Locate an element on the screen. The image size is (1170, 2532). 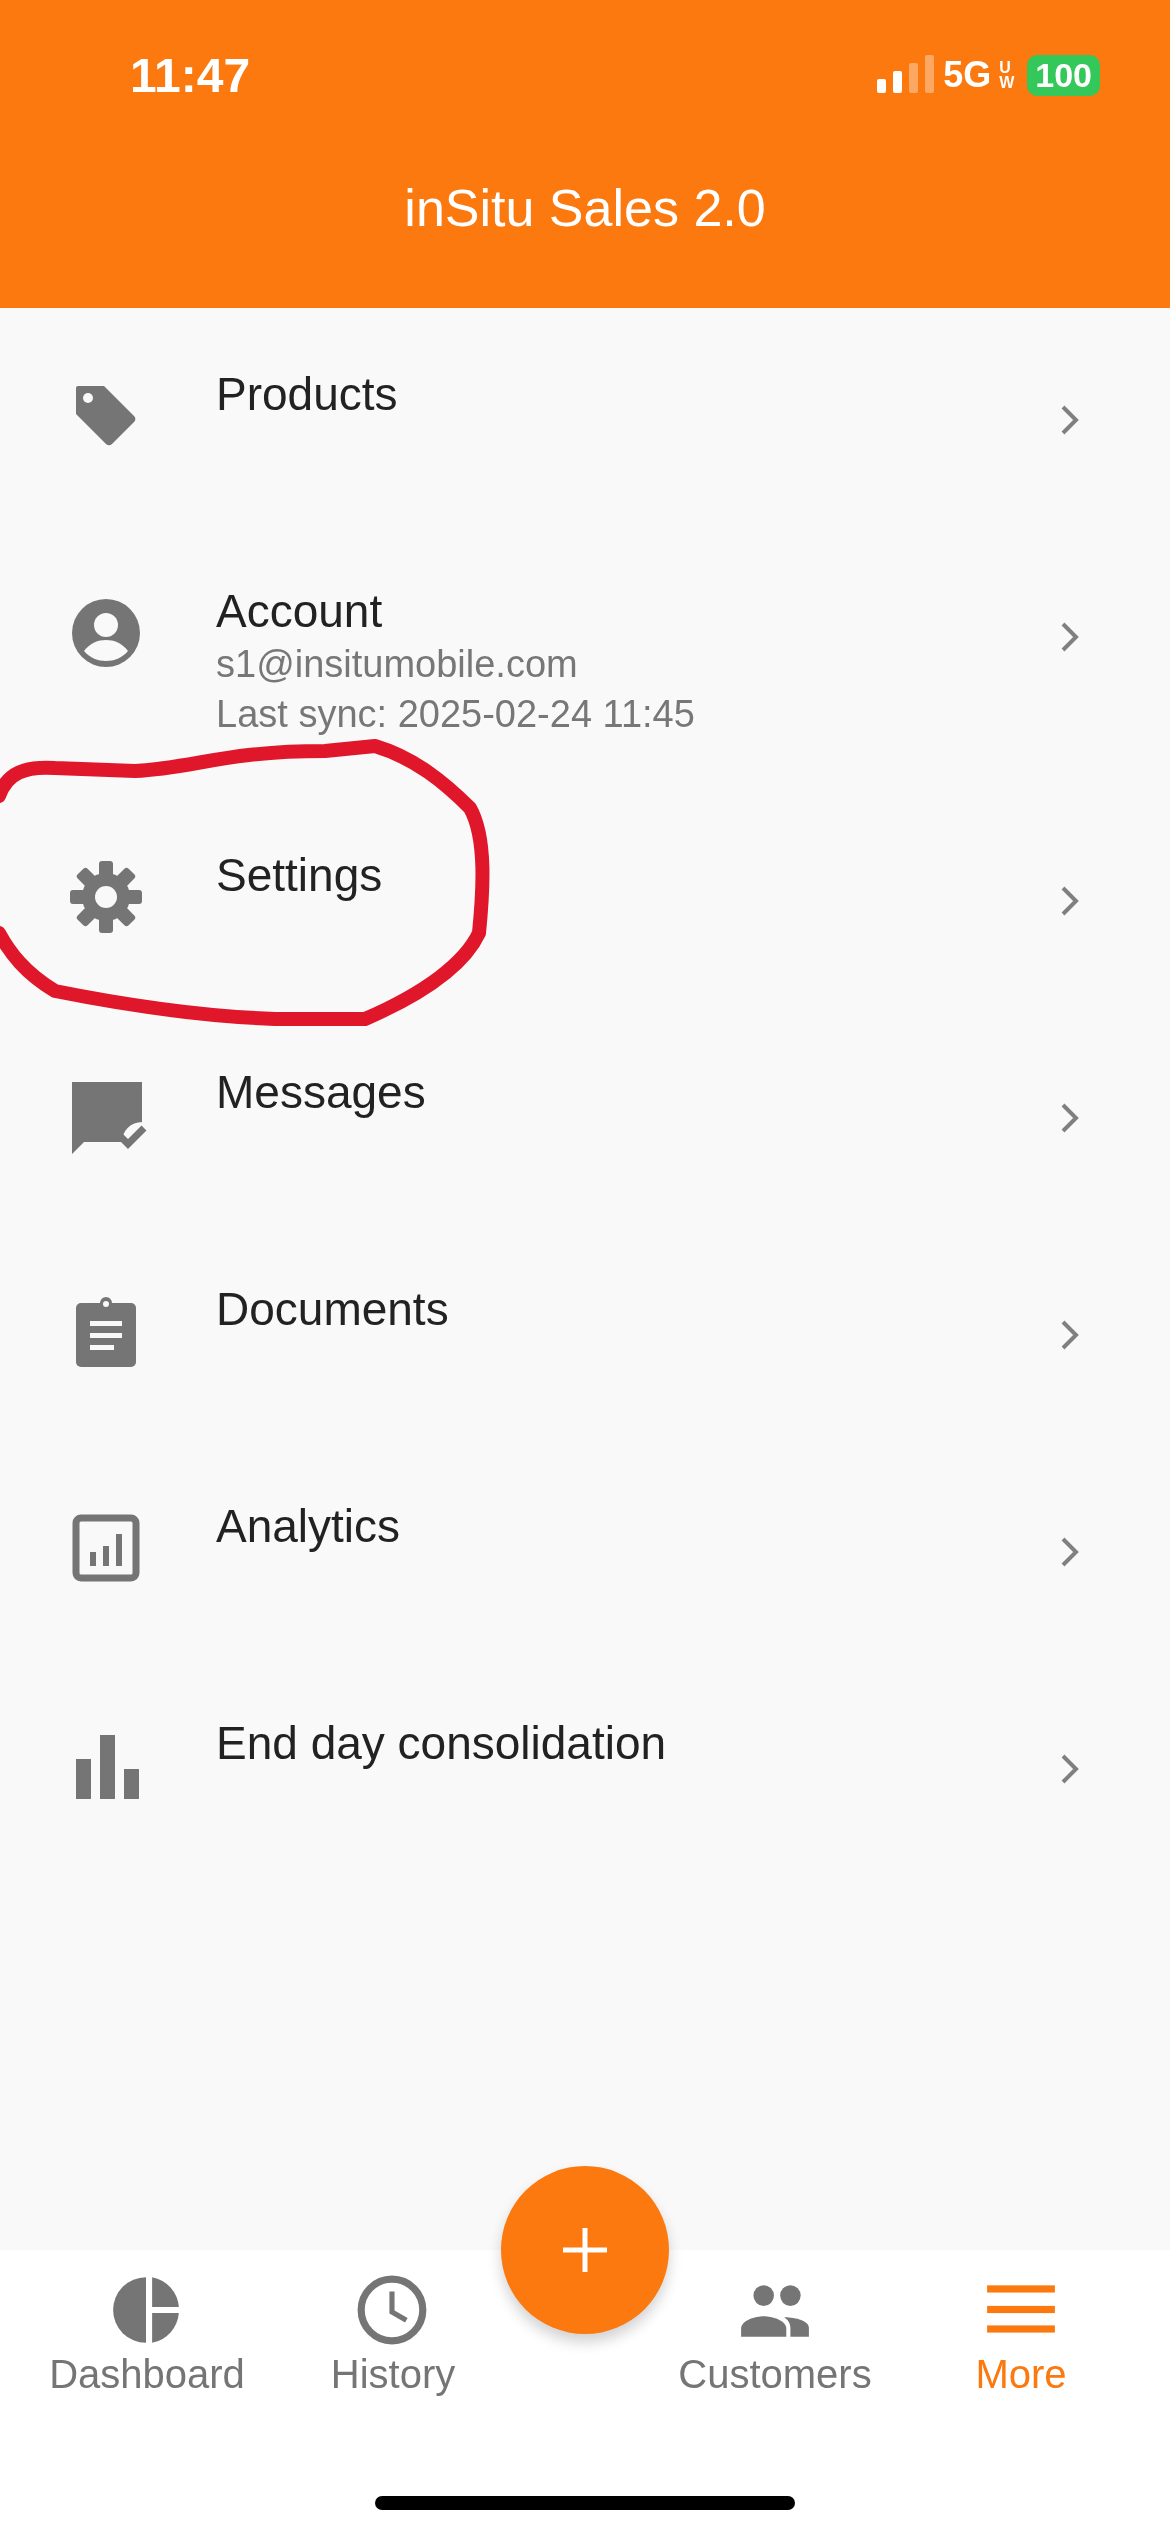
battery-level: 100 is located at coordinates (1063, 75).